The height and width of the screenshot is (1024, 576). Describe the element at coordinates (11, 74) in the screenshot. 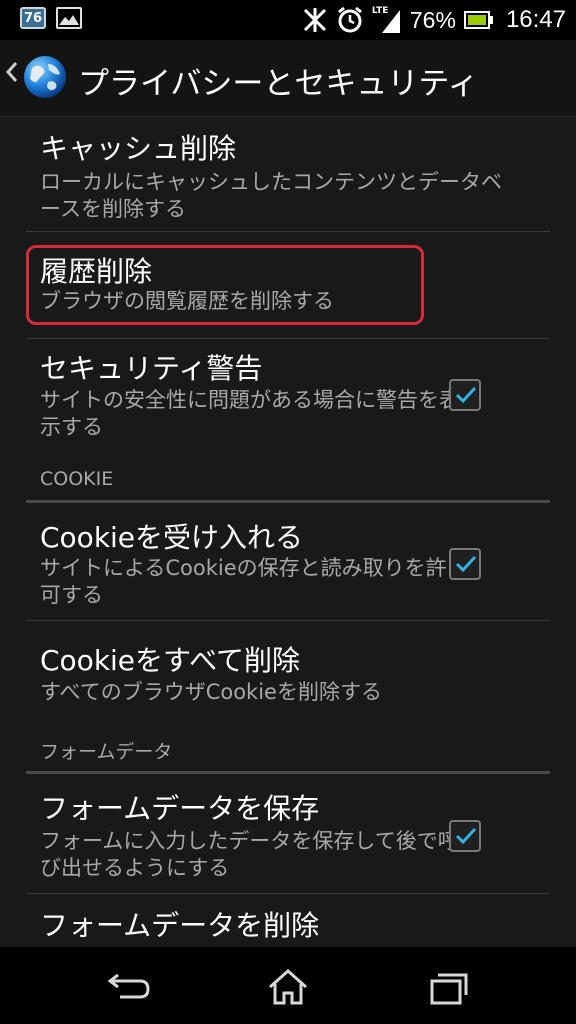

I see `back-chevron-icon` at that location.